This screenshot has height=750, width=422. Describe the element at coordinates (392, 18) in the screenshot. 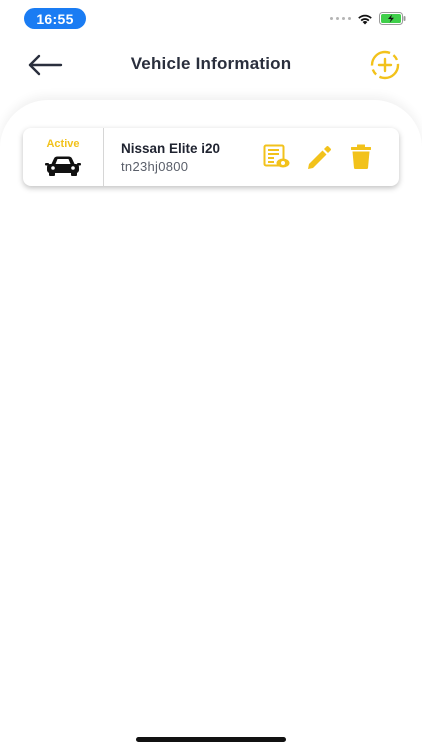

I see `battery-charging-icon` at that location.